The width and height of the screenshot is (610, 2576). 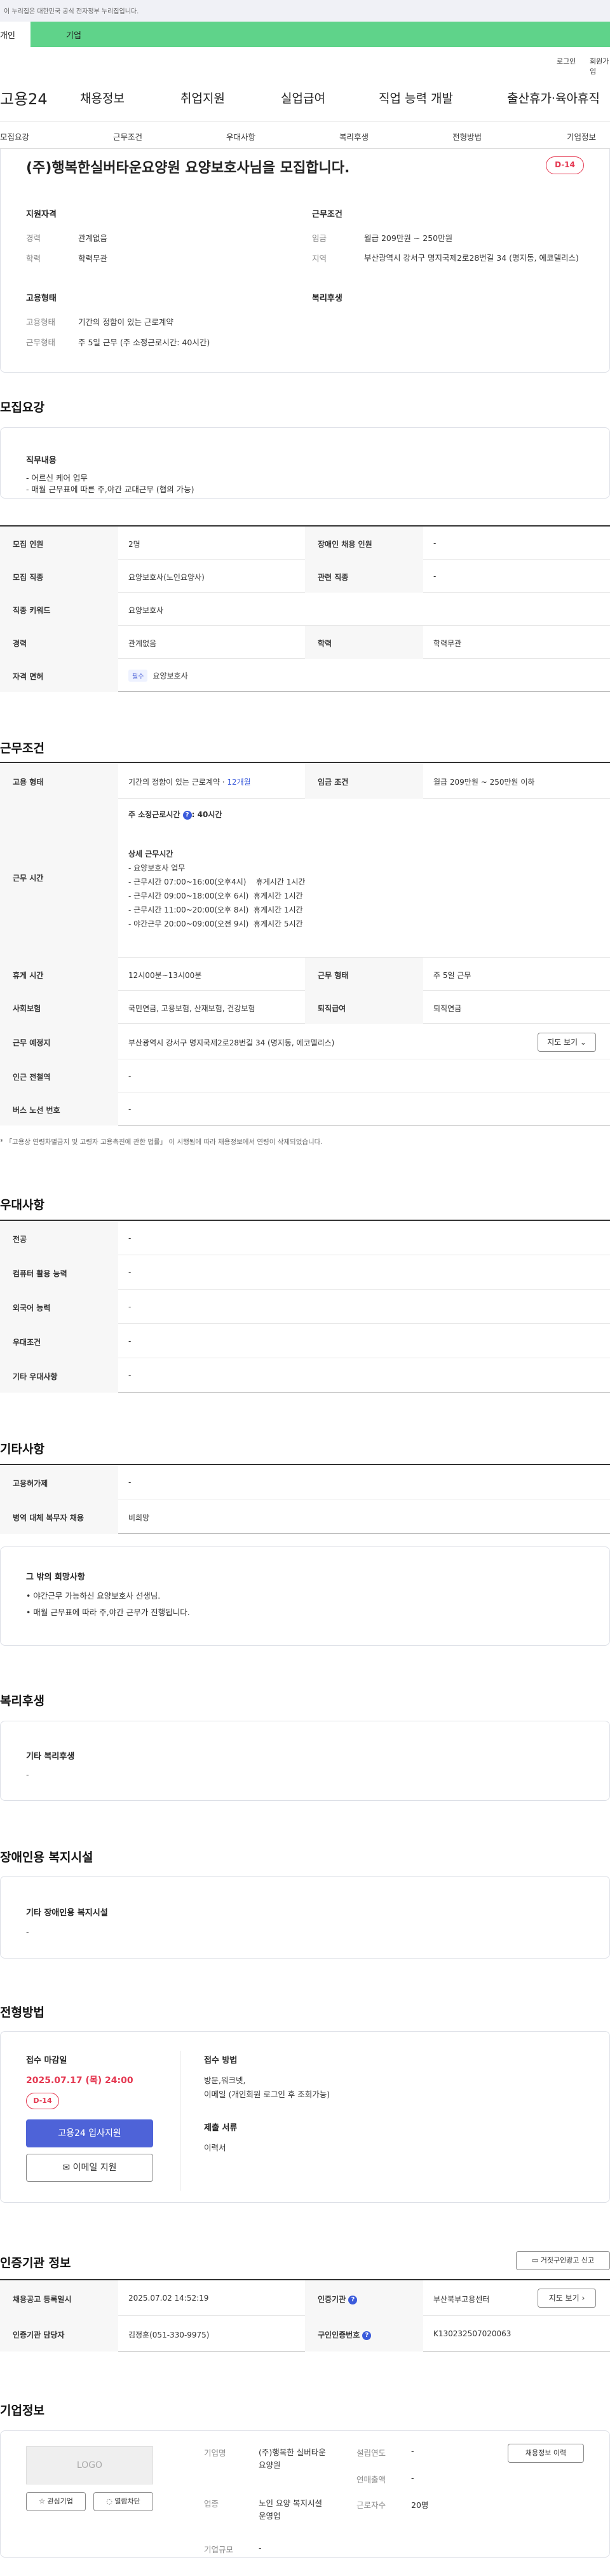 What do you see at coordinates (305, 974) in the screenshot?
I see `table-row: 휴게 시간 12시00분~13시00분 근무 형태 주 5일 근무` at bounding box center [305, 974].